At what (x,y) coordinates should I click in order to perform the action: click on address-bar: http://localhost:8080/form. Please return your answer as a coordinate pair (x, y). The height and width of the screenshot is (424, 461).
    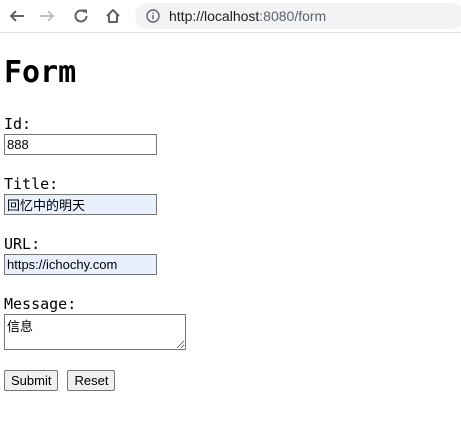
    Looking at the image, I should click on (298, 16).